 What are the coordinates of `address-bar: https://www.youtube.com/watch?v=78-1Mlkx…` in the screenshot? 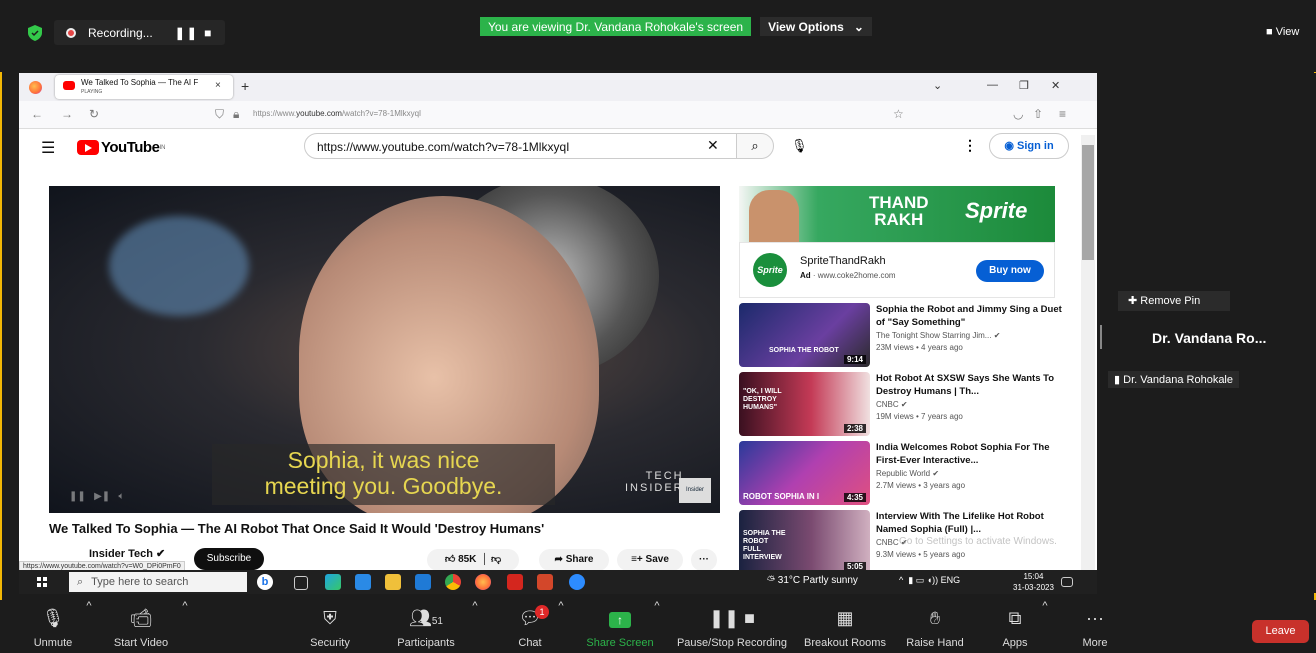 It's located at (337, 113).